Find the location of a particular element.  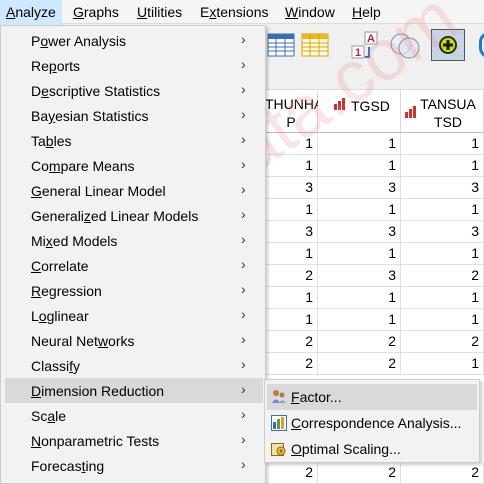

menu-item-descriptive-statistics: Descriptive Statistics › is located at coordinates (134, 90).